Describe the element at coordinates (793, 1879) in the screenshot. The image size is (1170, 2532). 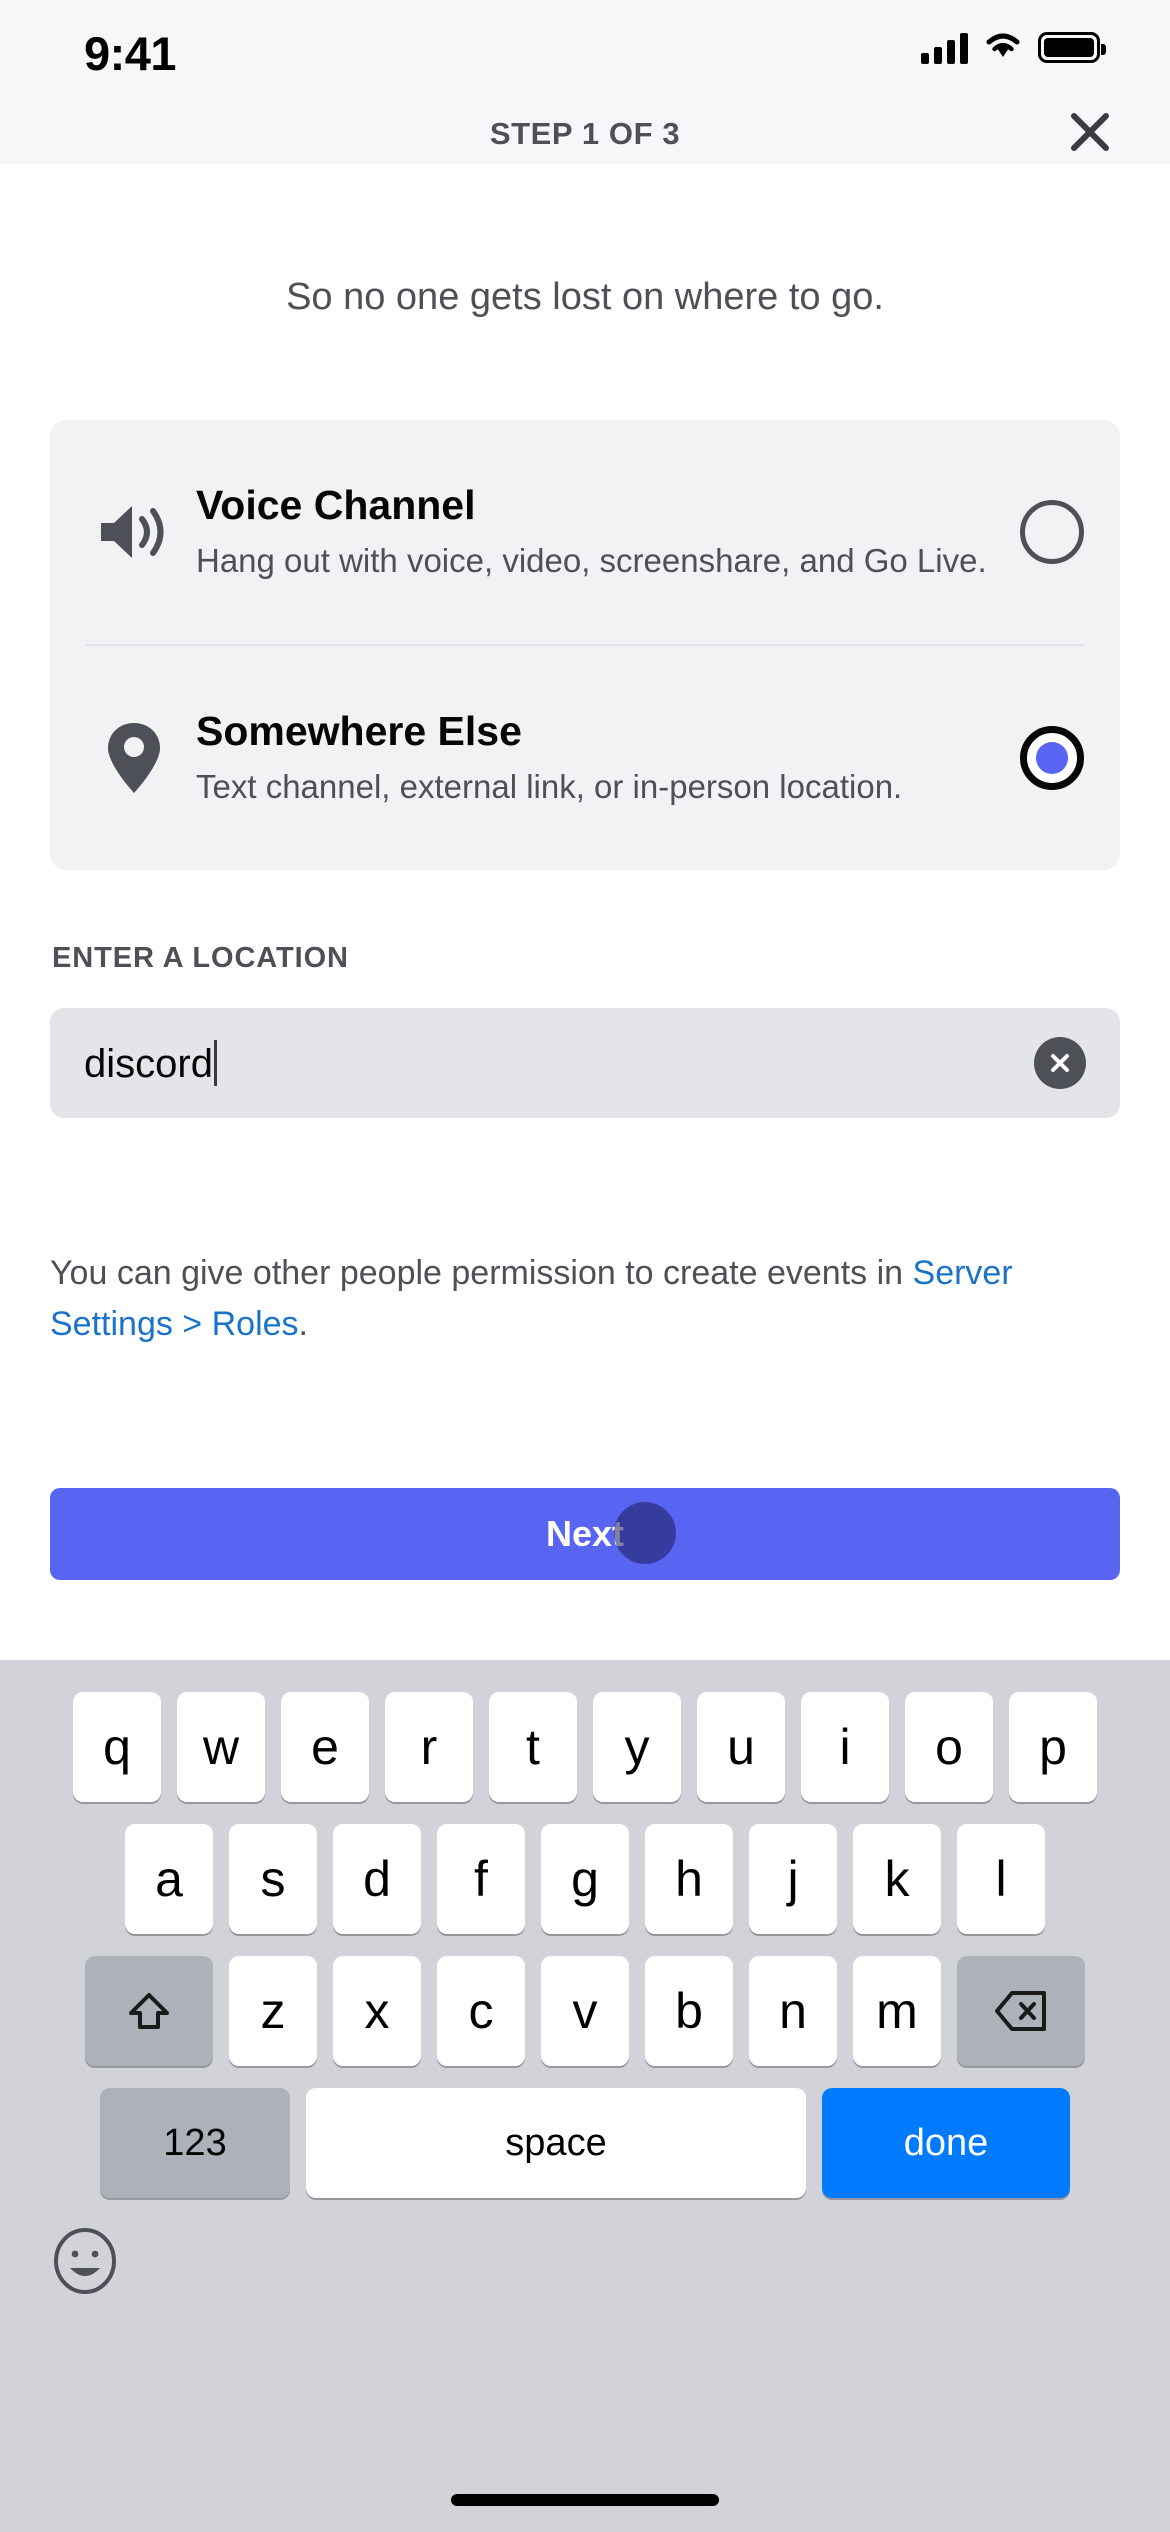
I see `key-j: j` at that location.